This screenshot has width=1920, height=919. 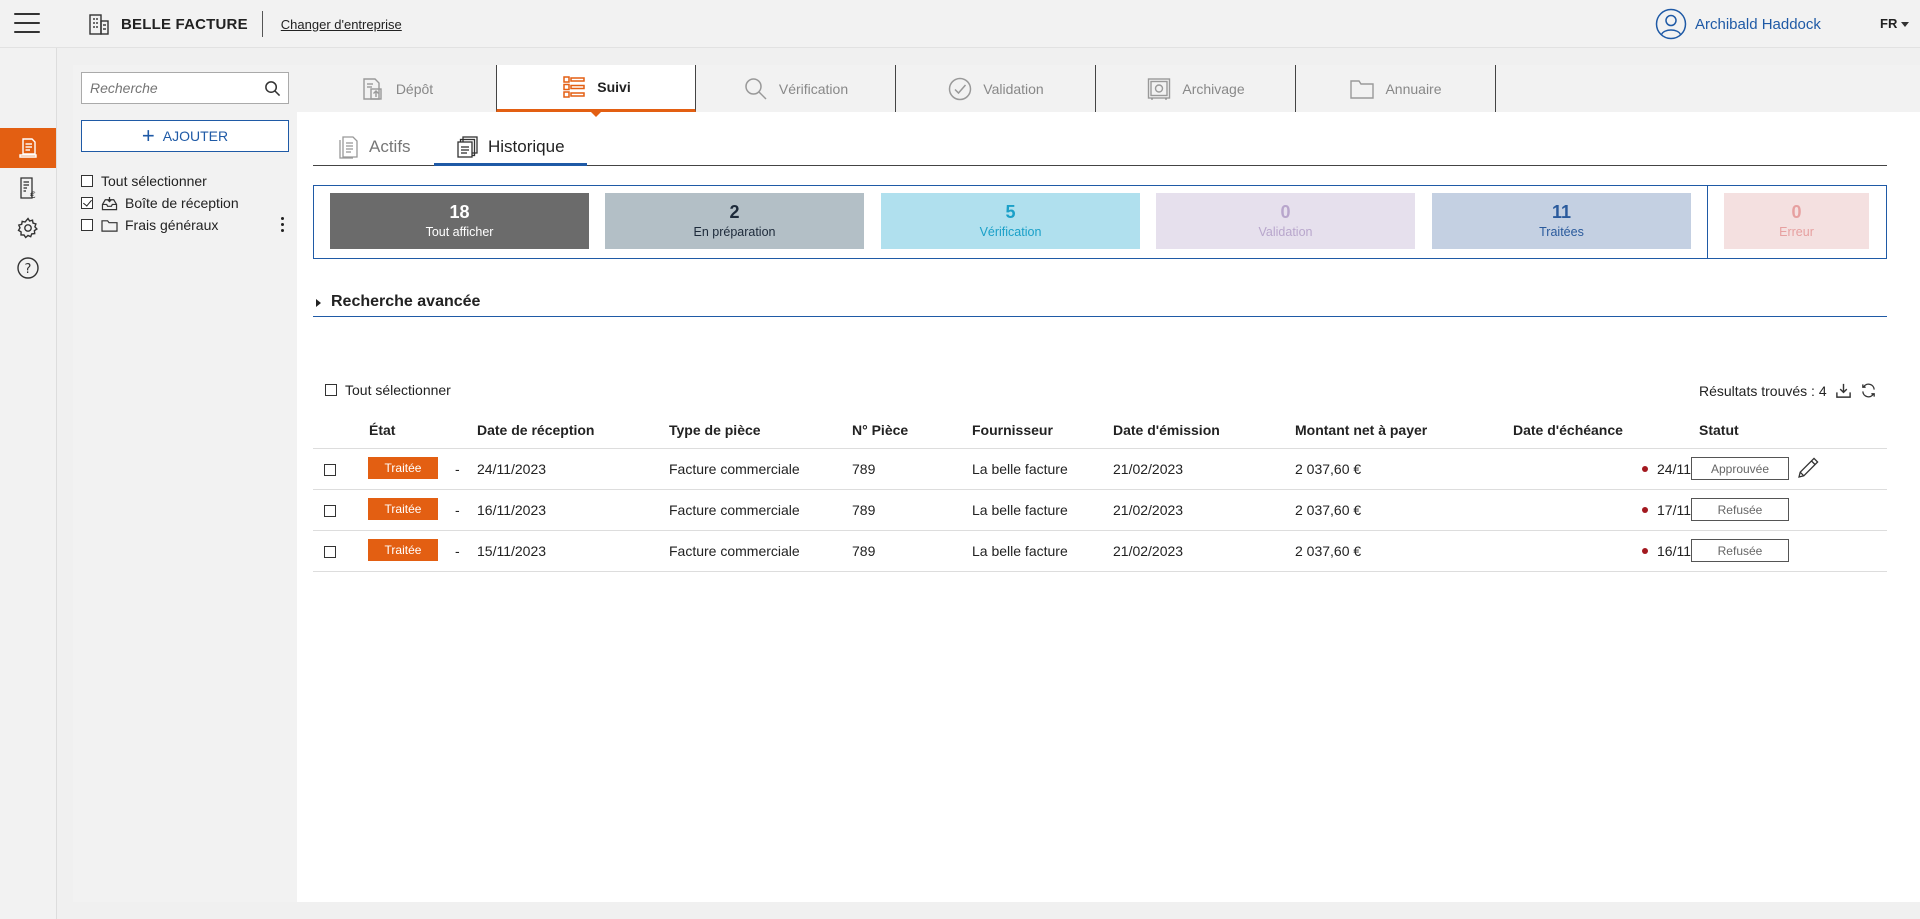 What do you see at coordinates (1568, 430) in the screenshot?
I see `column-header: Date d'échéance` at bounding box center [1568, 430].